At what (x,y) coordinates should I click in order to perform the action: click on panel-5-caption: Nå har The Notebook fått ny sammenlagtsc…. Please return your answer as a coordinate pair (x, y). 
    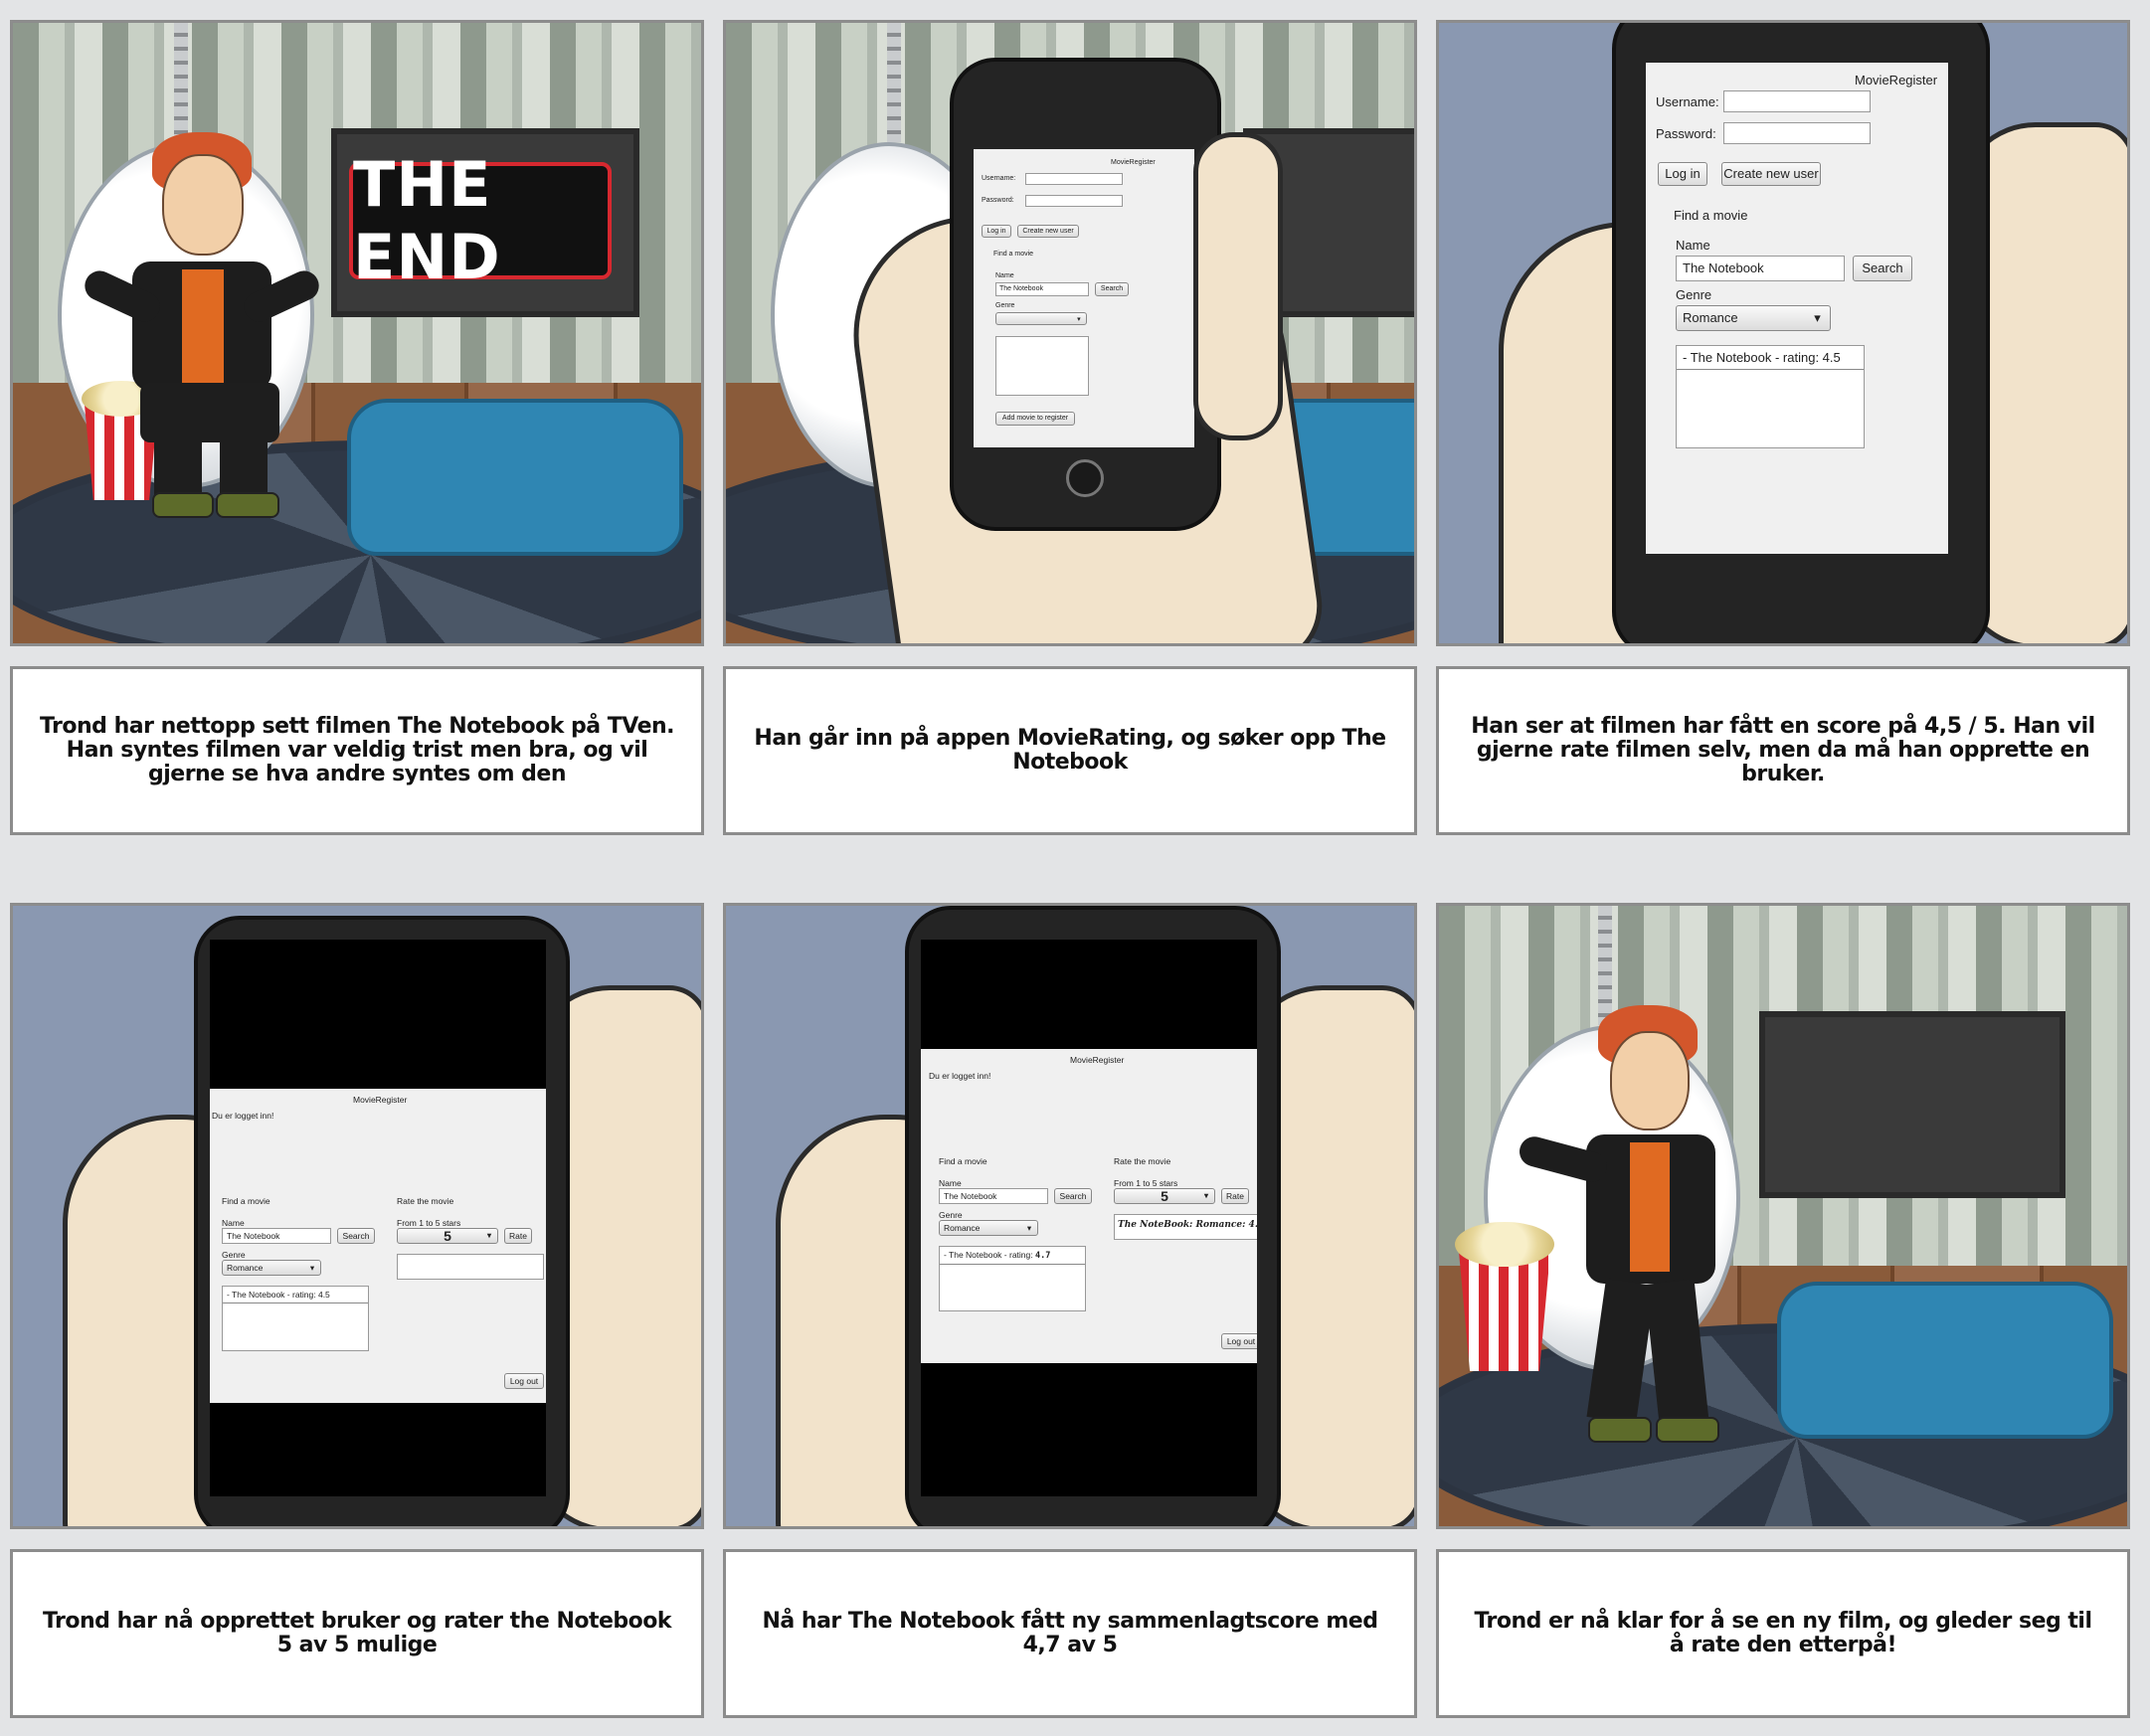
    Looking at the image, I should click on (1070, 1634).